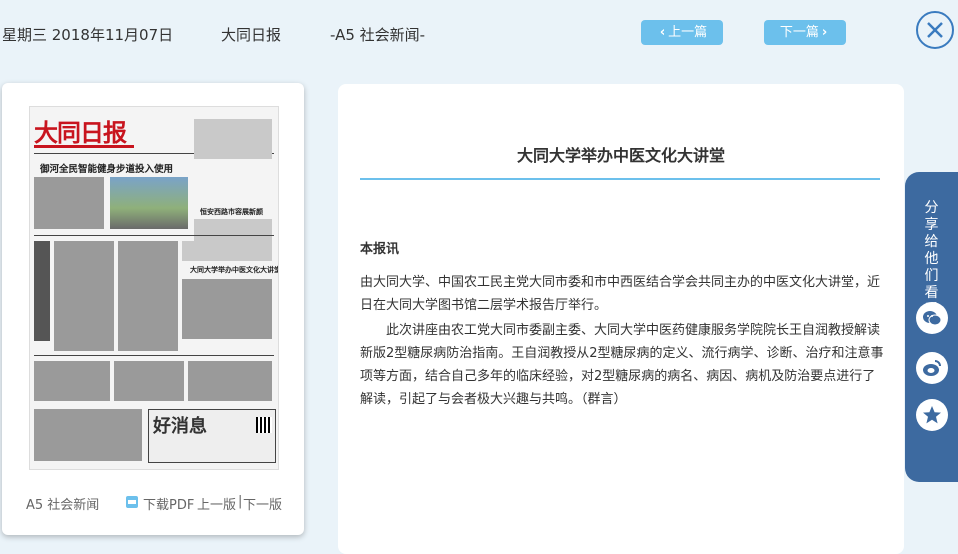 This screenshot has width=958, height=554. What do you see at coordinates (264, 425) in the screenshot?
I see `qr-code-icon` at bounding box center [264, 425].